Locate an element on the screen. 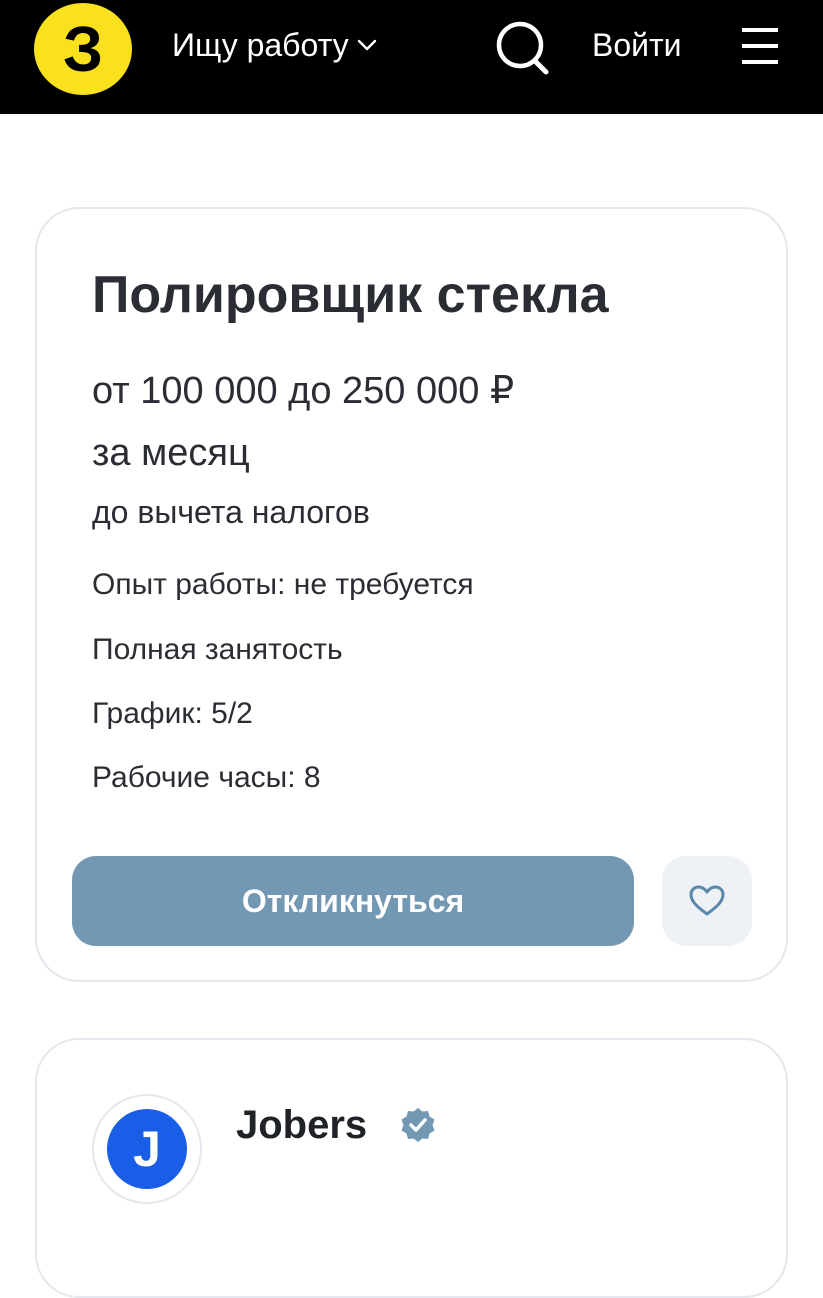  menu-icon is located at coordinates (760, 46).